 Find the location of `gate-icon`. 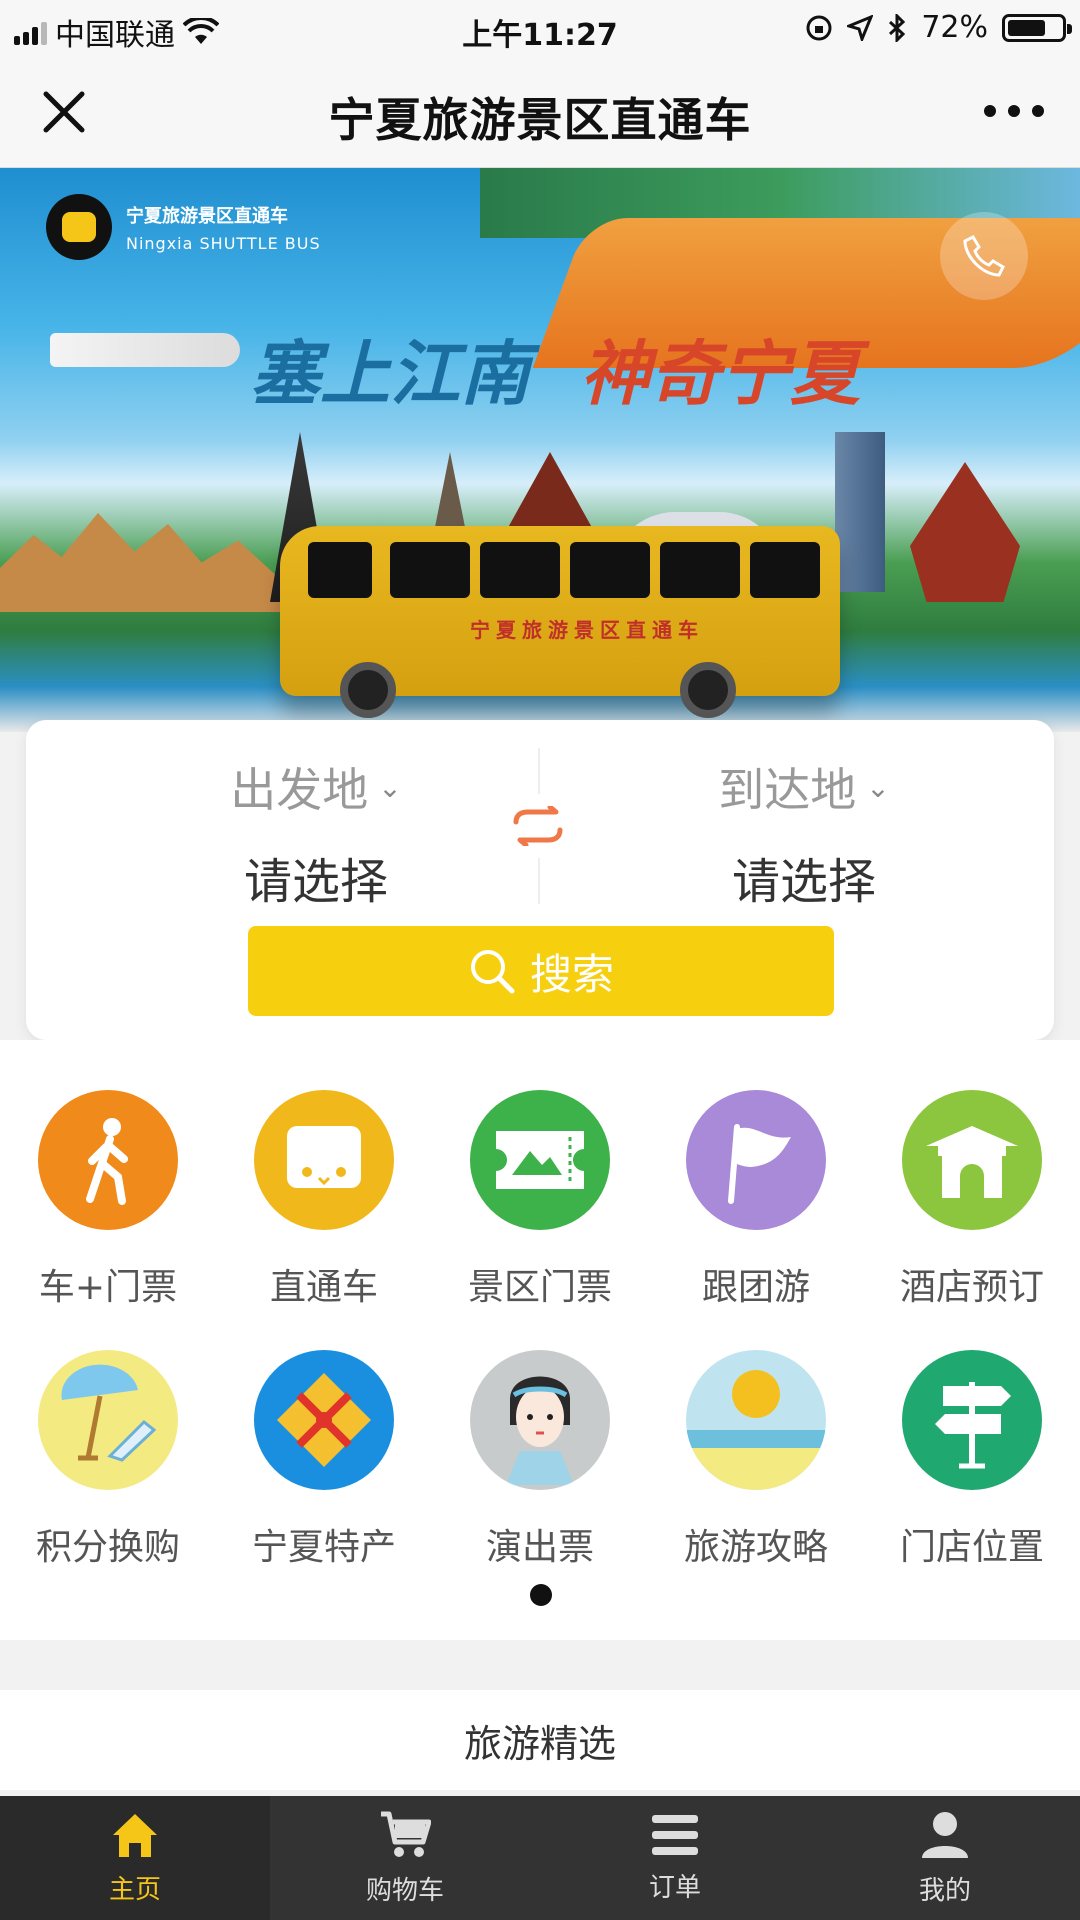

gate-icon is located at coordinates (972, 1160).